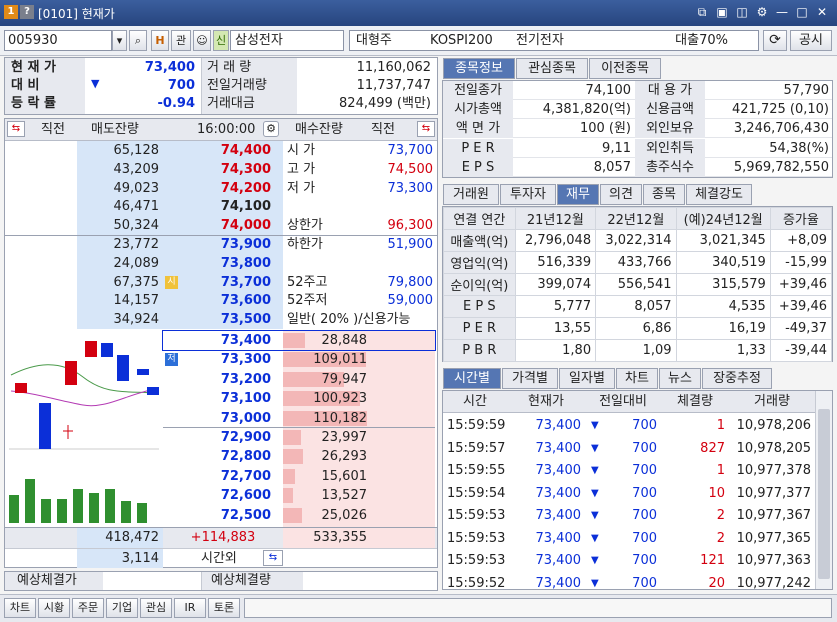  I want to click on ask-price: 74,400, so click(217, 150).